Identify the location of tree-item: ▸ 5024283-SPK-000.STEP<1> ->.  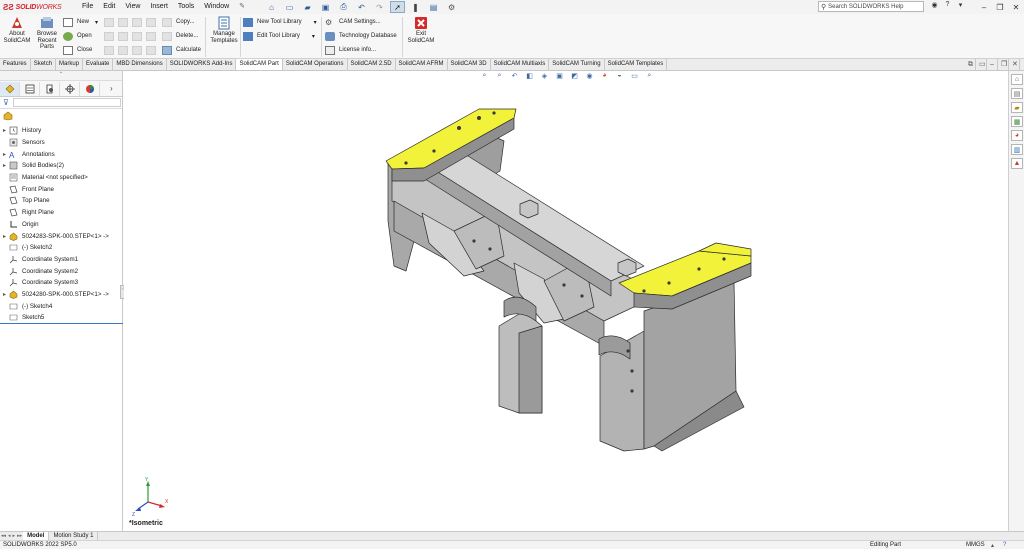
(61, 236).